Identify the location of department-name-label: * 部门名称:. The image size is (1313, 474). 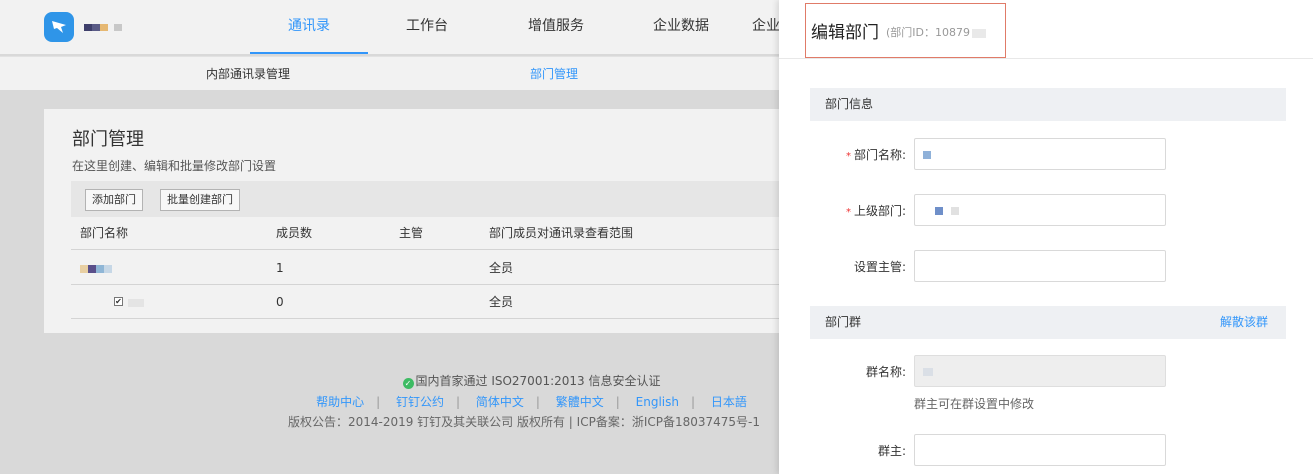
(875, 155).